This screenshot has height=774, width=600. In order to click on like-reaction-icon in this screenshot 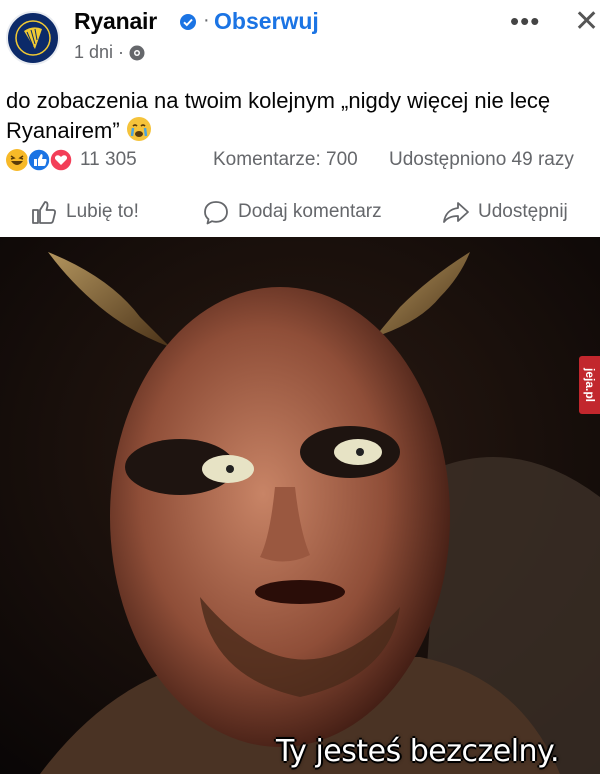, I will do `click(39, 160)`.